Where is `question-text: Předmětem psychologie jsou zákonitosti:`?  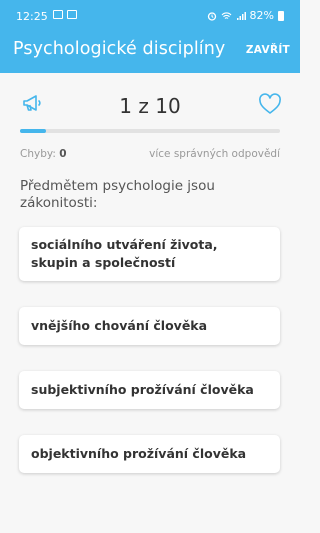 question-text: Předmětem psychologie jsou zákonitosti: is located at coordinates (117, 194).